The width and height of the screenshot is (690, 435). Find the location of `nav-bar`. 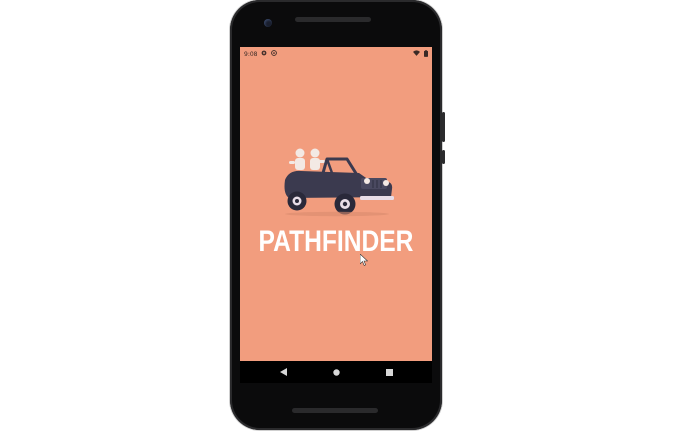

nav-bar is located at coordinates (336, 372).